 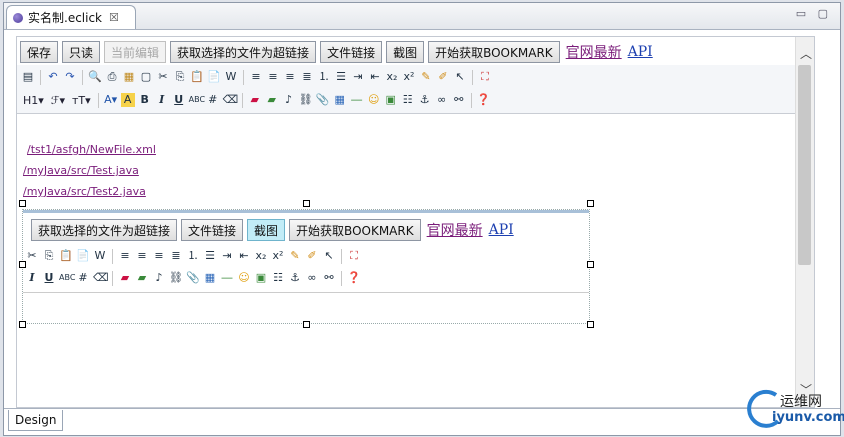 I want to click on link-icon: ∞, so click(x=312, y=278).